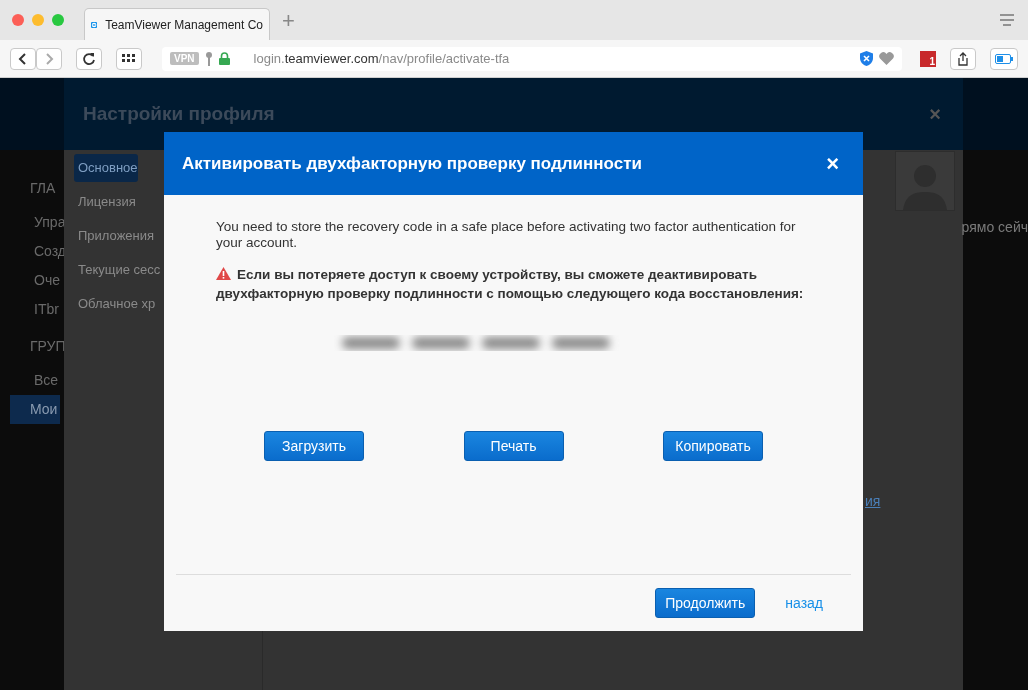 The image size is (1028, 690). I want to click on apps-button, so click(129, 58).